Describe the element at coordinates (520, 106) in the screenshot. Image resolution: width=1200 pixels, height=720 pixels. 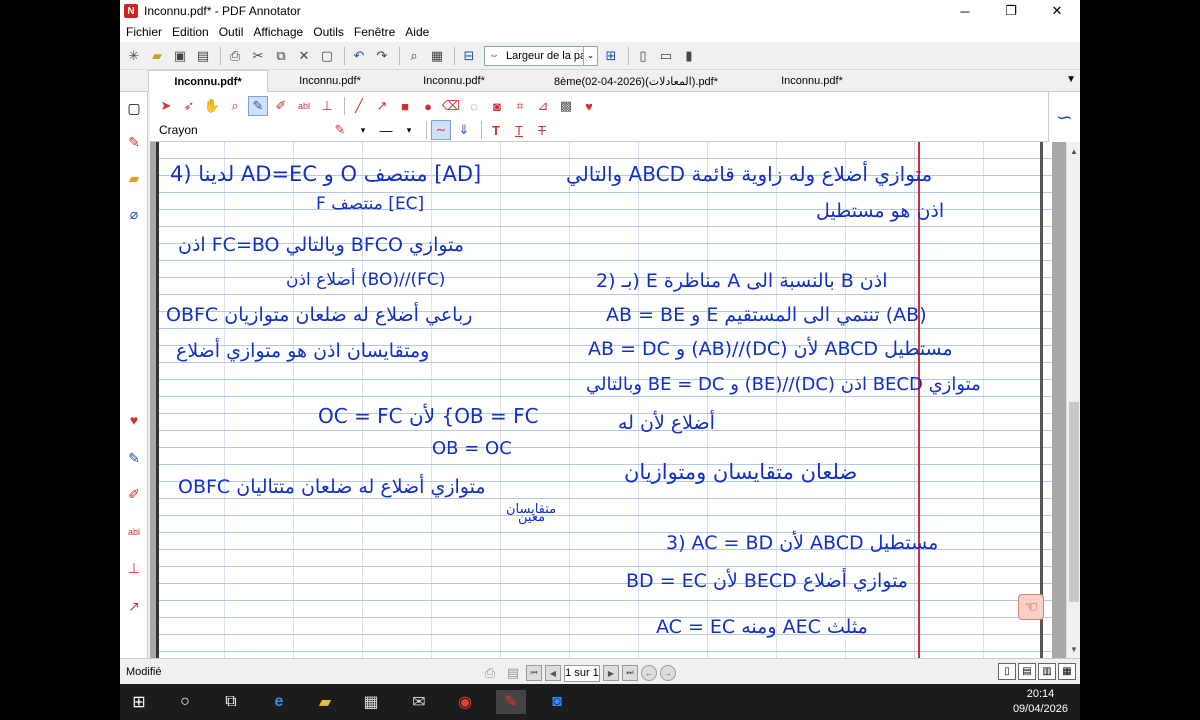
I see `crop-tool-icon: ⌗` at that location.